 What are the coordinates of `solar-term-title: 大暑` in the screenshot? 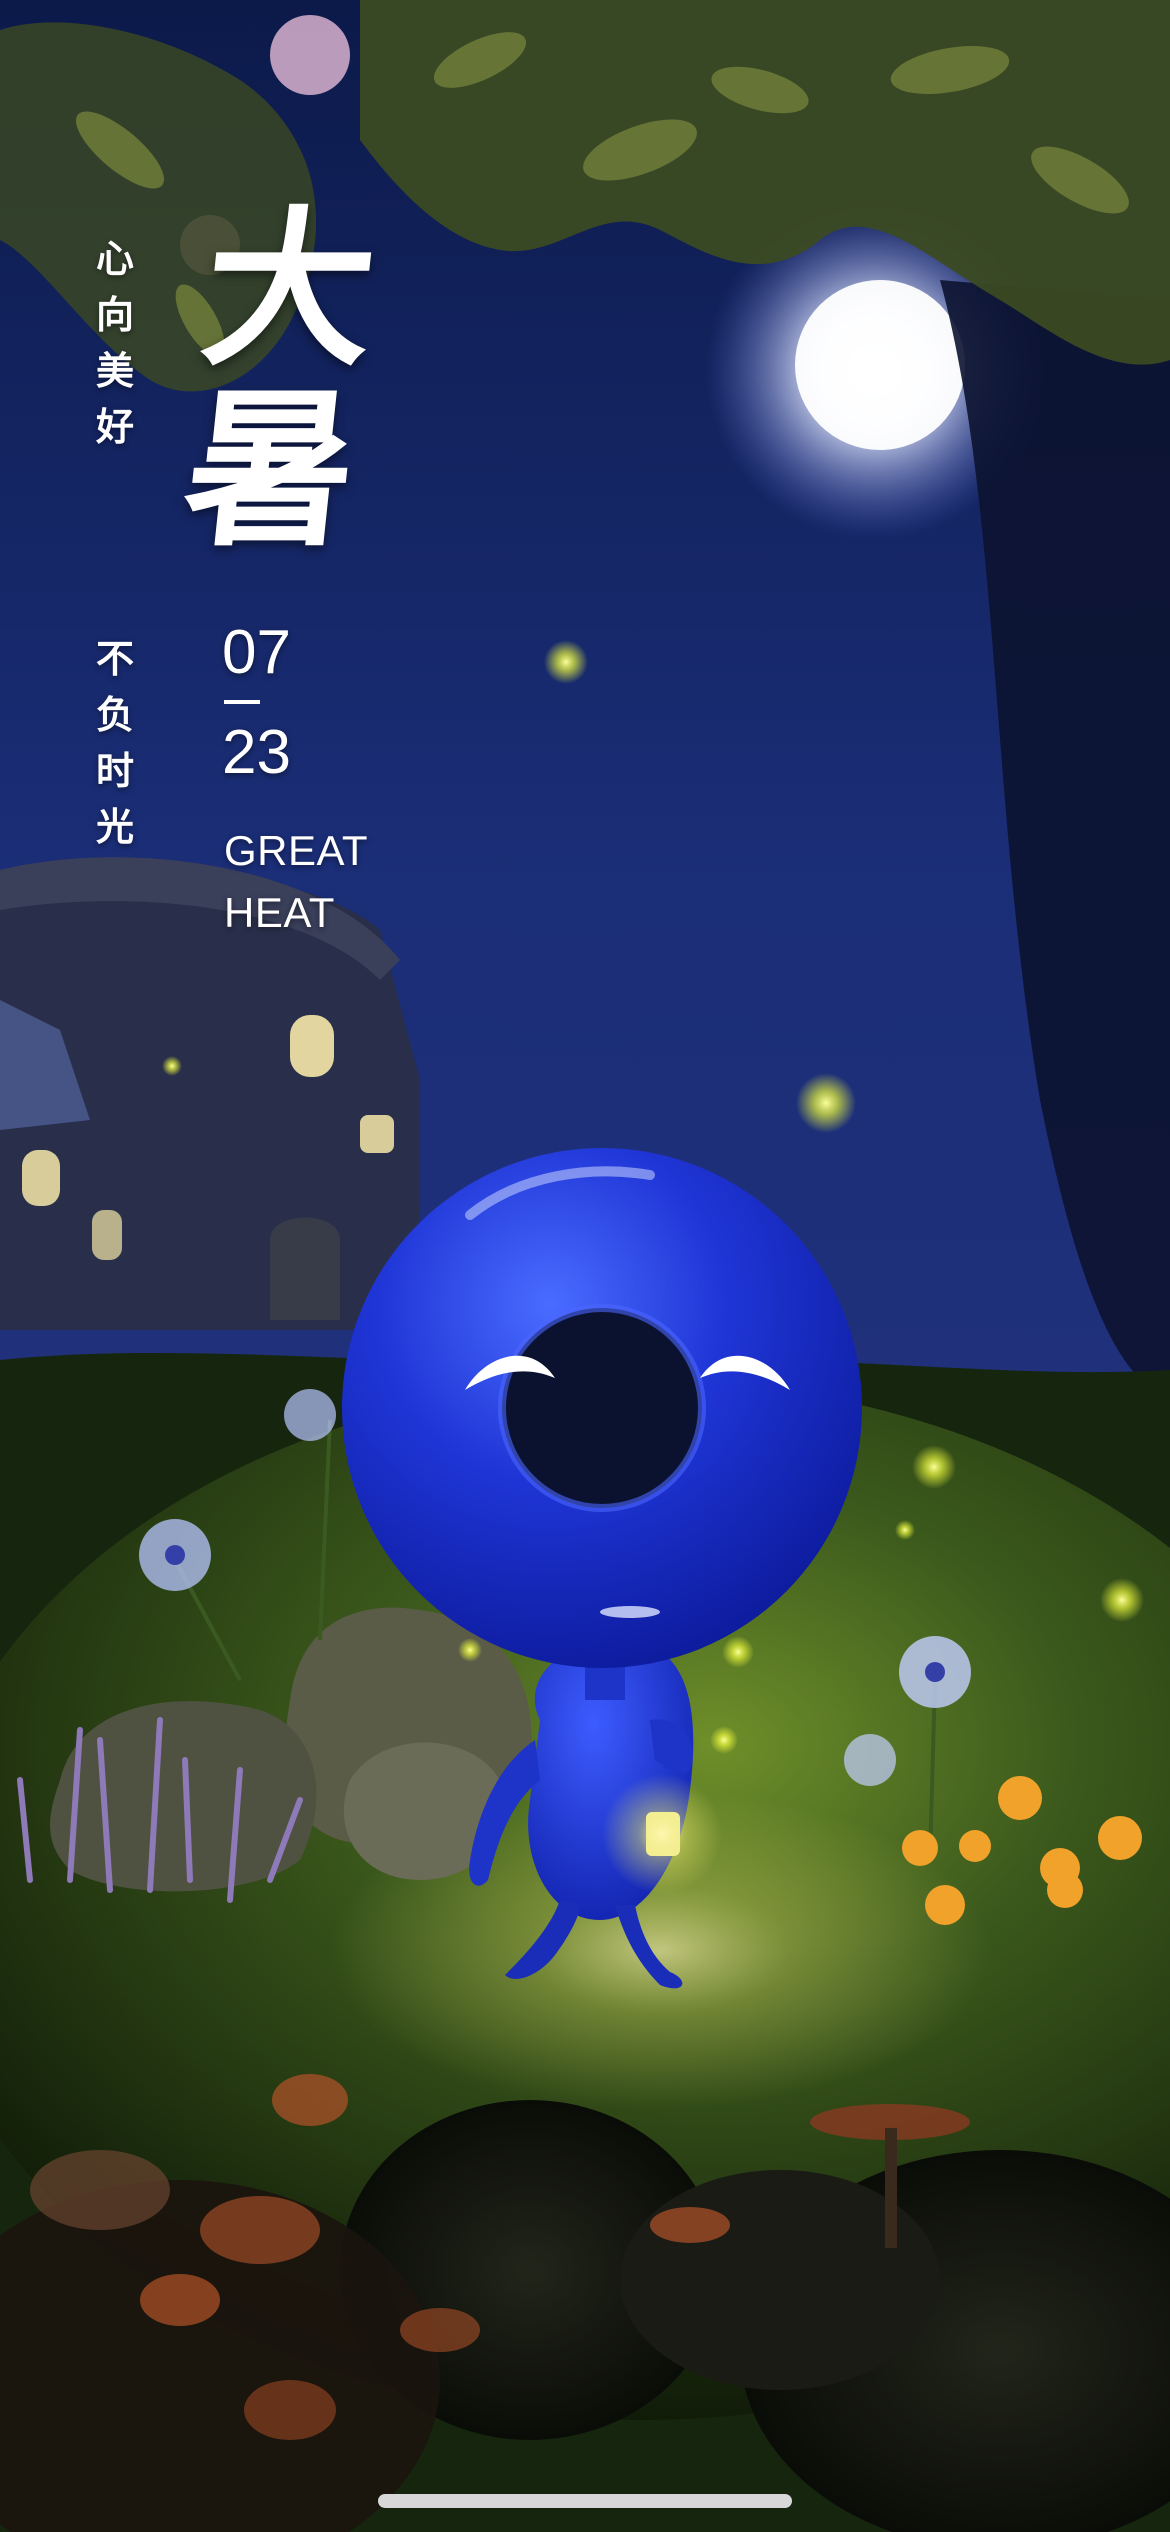 It's located at (280, 380).